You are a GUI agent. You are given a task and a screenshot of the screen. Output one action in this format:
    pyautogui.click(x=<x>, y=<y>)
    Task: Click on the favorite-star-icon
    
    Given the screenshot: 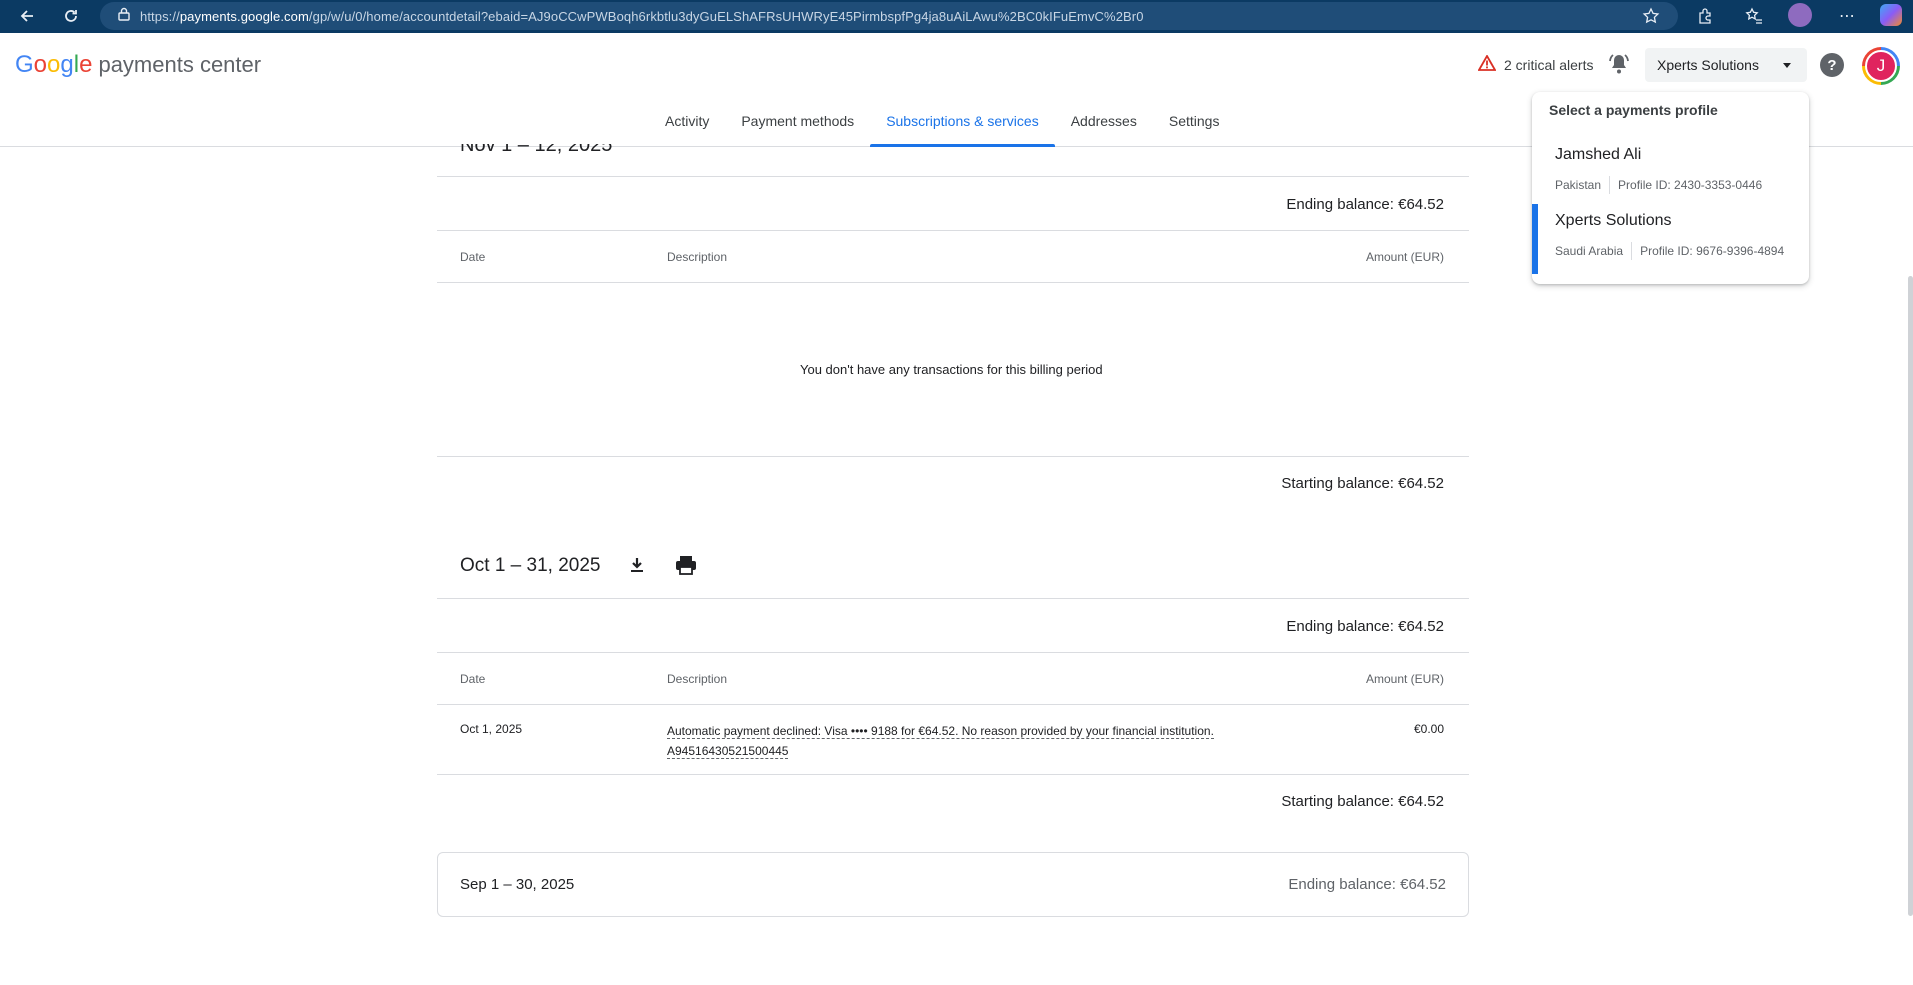 What is the action you would take?
    pyautogui.click(x=1651, y=16)
    